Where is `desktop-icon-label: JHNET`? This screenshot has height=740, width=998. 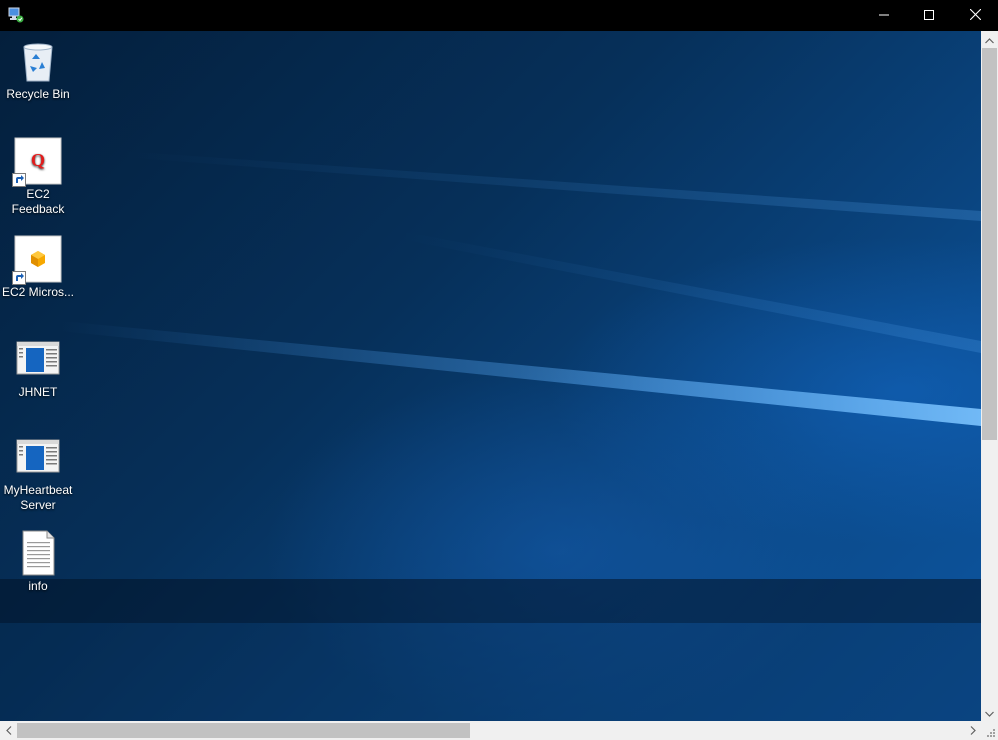
desktop-icon-label: JHNET is located at coordinates (38, 392).